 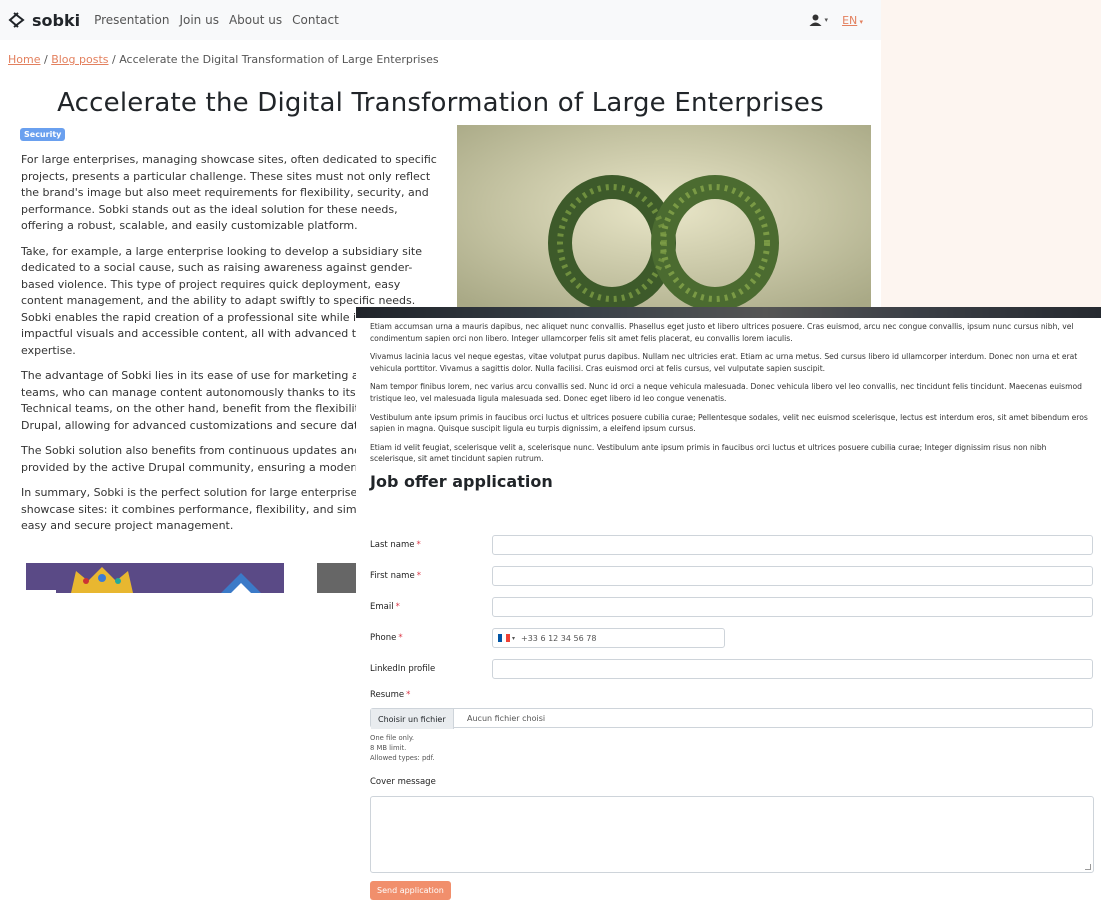 What do you see at coordinates (732, 834) in the screenshot?
I see `cover-message-textarea` at bounding box center [732, 834].